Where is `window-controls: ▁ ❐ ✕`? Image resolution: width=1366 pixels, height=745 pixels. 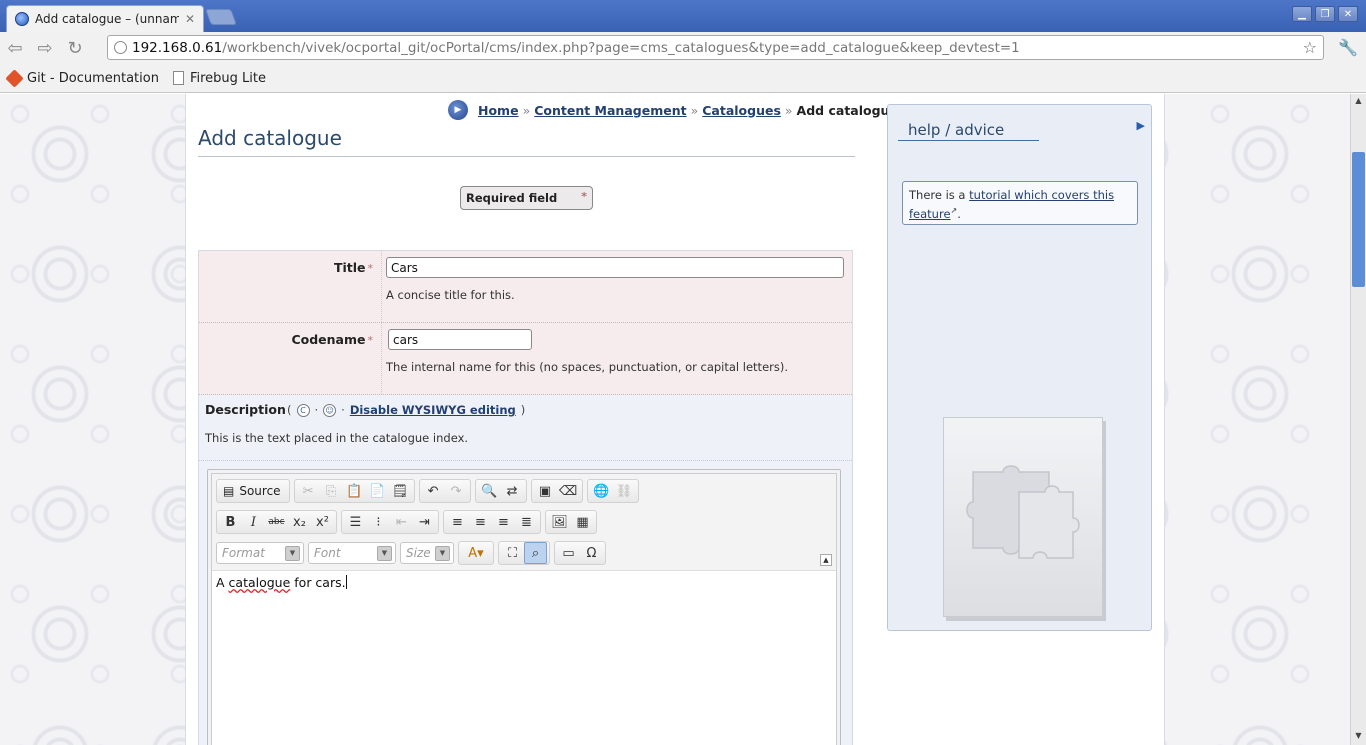 window-controls: ▁ ❐ ✕ is located at coordinates (1325, 14).